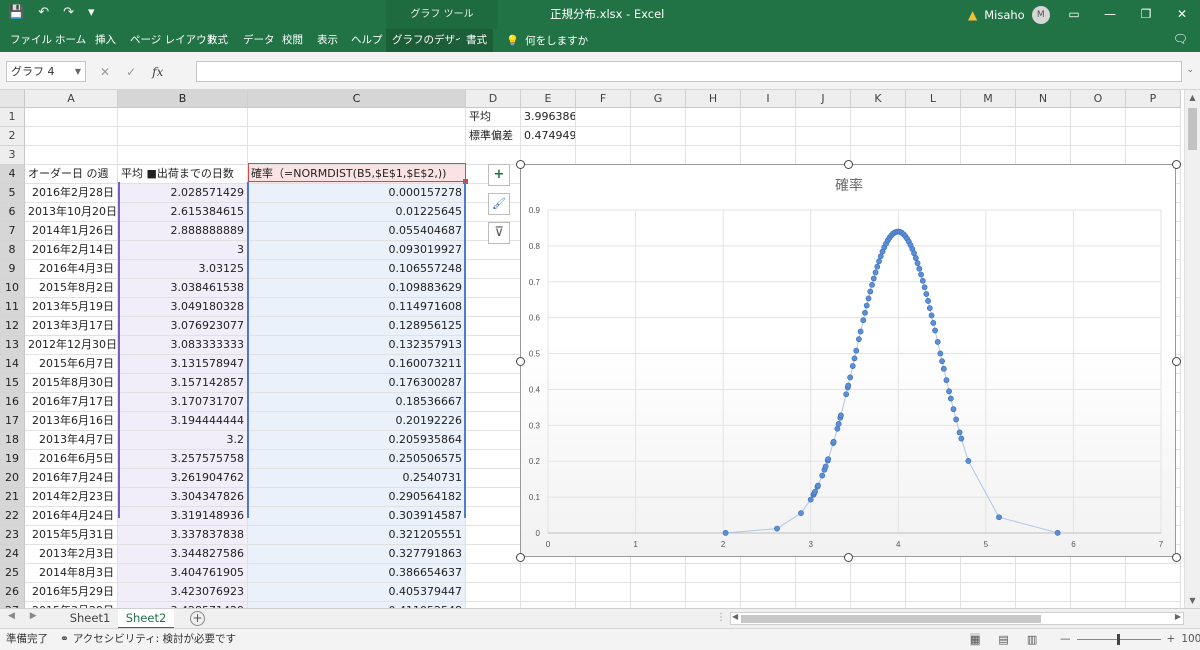 The width and height of the screenshot is (1200, 650). Describe the element at coordinates (71, 212) in the screenshot. I see `week-cell: 2013年10月20日` at that location.